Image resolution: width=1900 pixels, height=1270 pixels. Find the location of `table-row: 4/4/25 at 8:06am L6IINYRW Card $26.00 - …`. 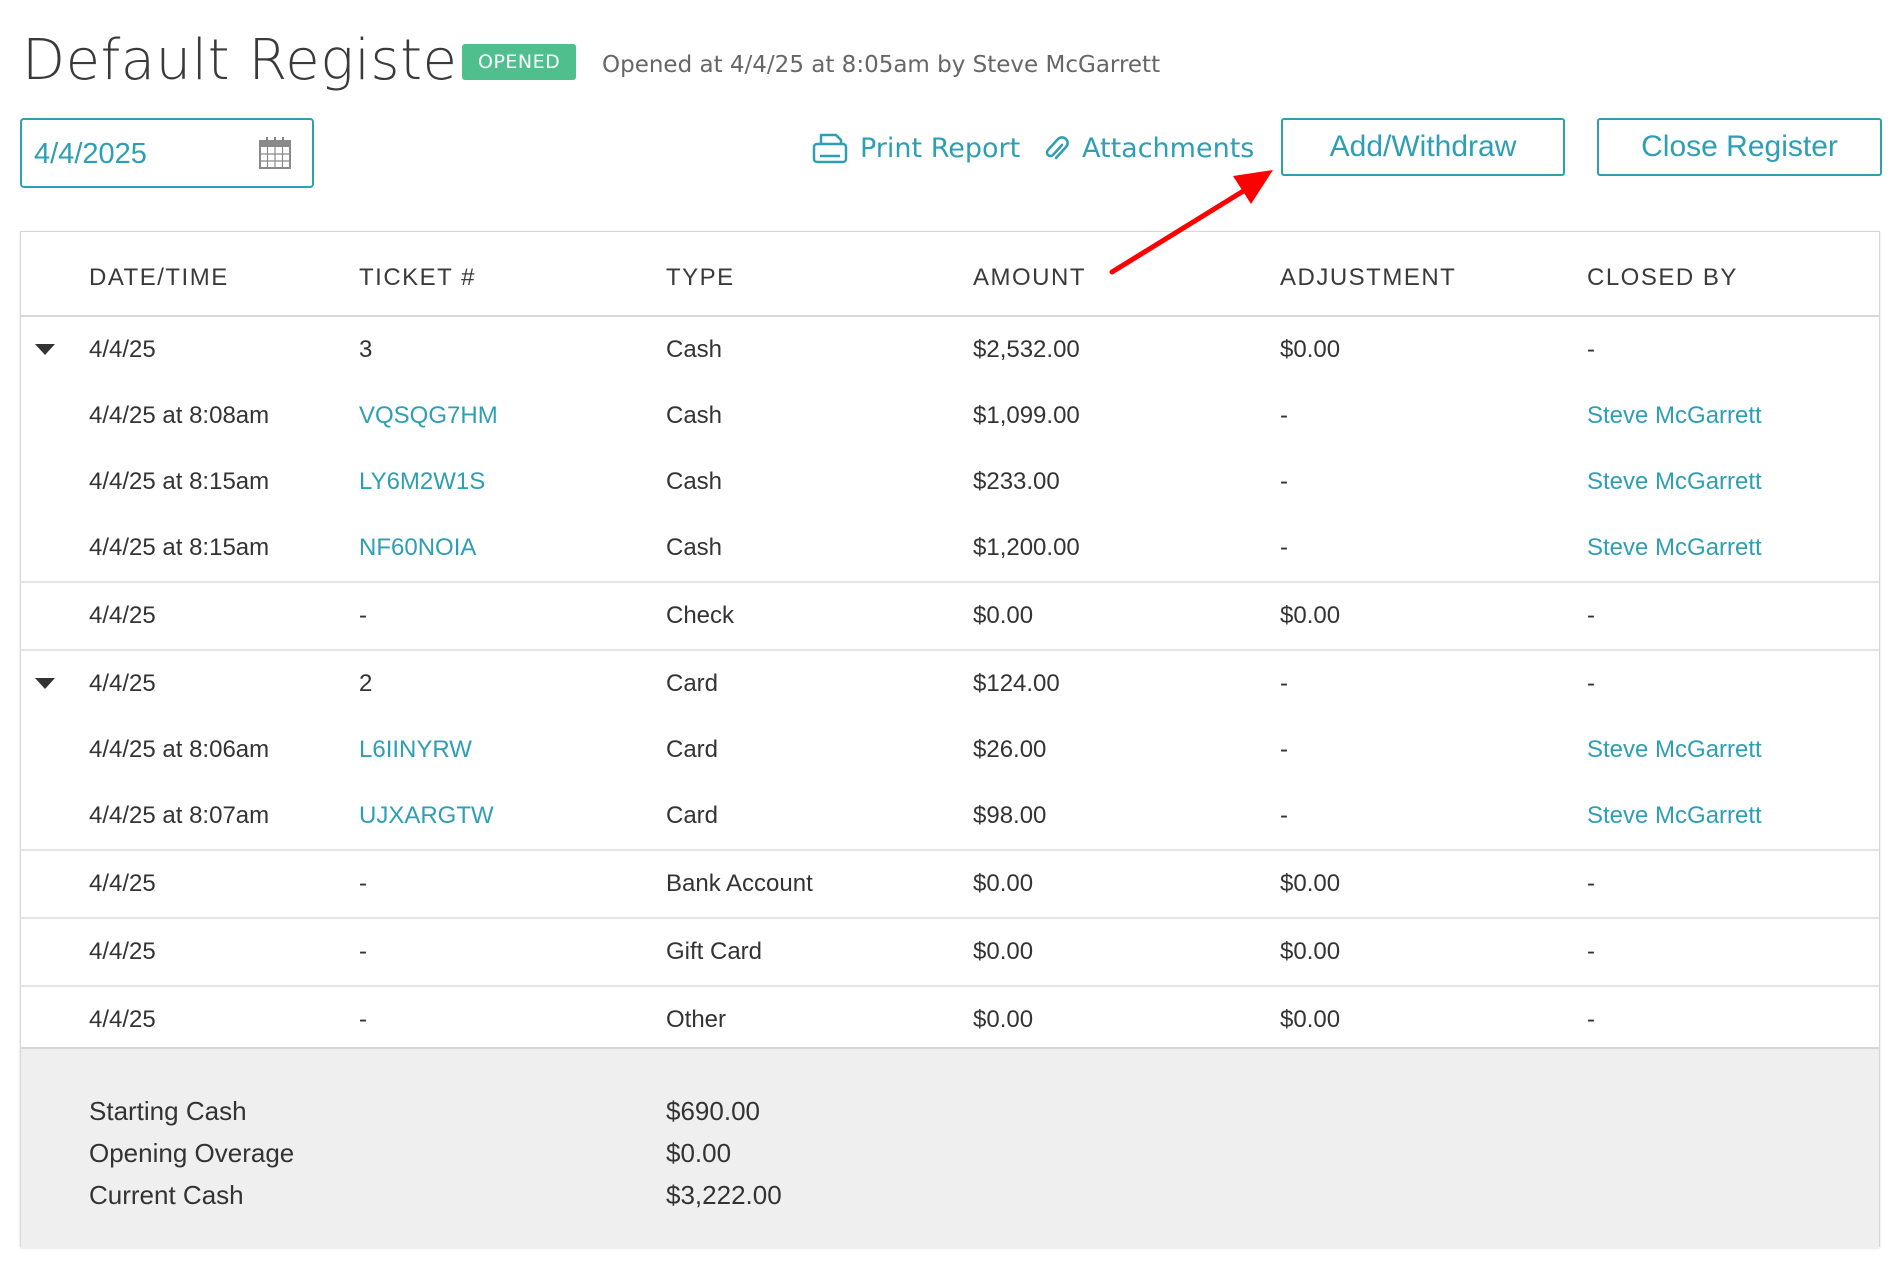

table-row: 4/4/25 at 8:06am L6IINYRW Card $26.00 - … is located at coordinates (950, 750).